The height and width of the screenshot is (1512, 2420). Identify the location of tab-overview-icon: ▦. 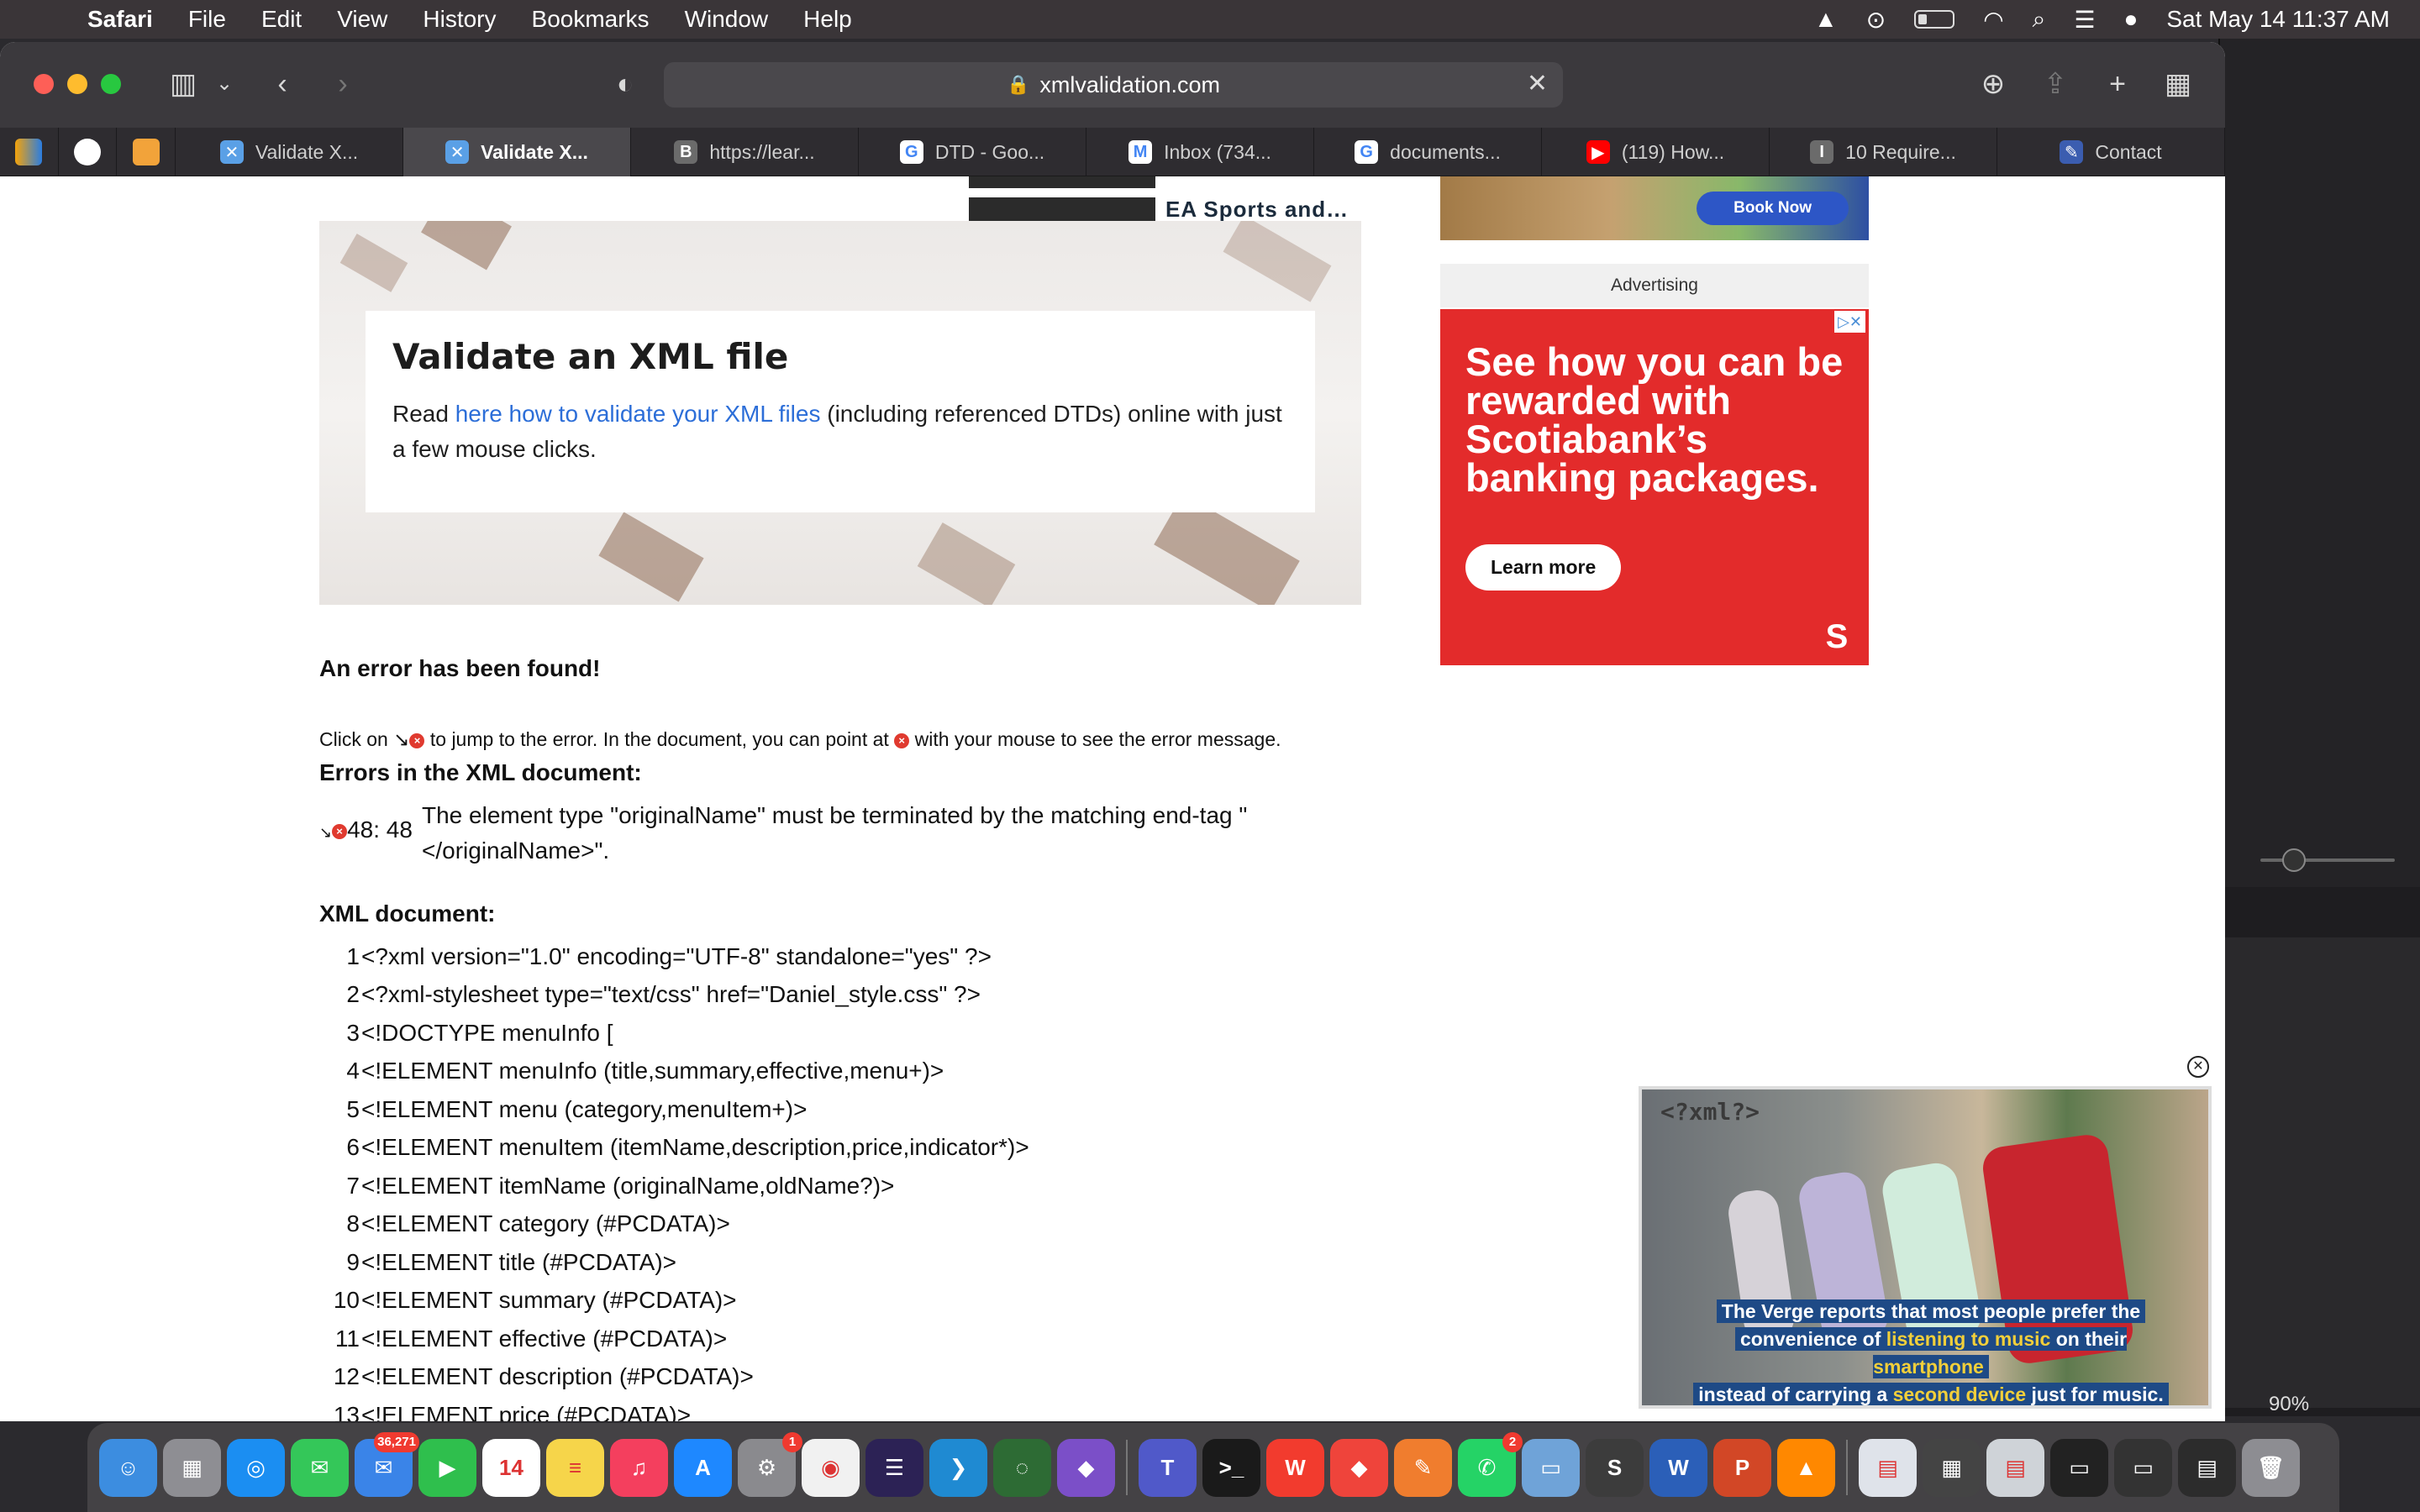
(2178, 84).